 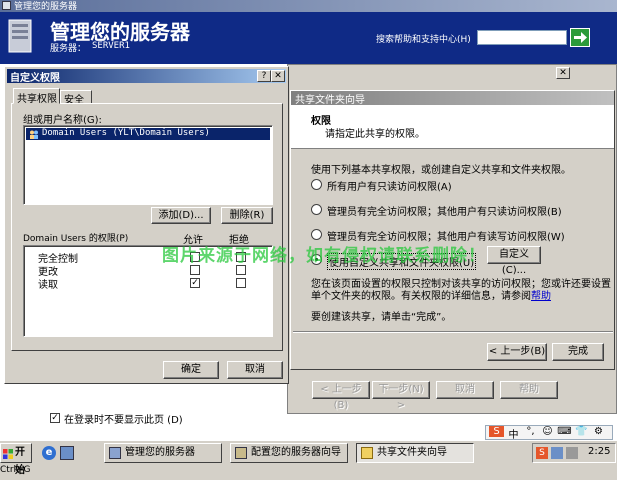 I want to click on wizard-back-button: < 上一步(B), so click(x=517, y=352).